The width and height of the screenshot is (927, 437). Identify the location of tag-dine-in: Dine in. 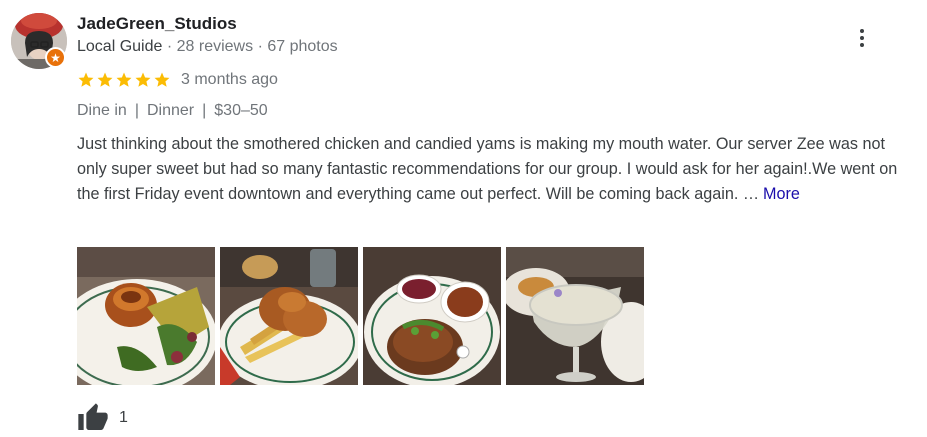
(102, 110).